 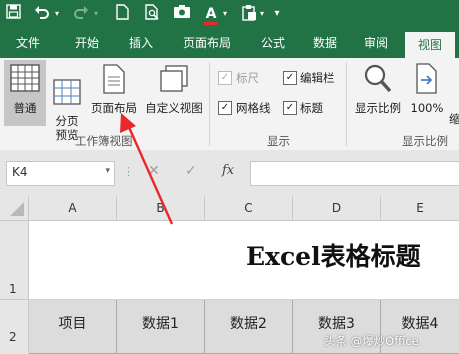 I want to click on row-header-2: 2, so click(x=14, y=326).